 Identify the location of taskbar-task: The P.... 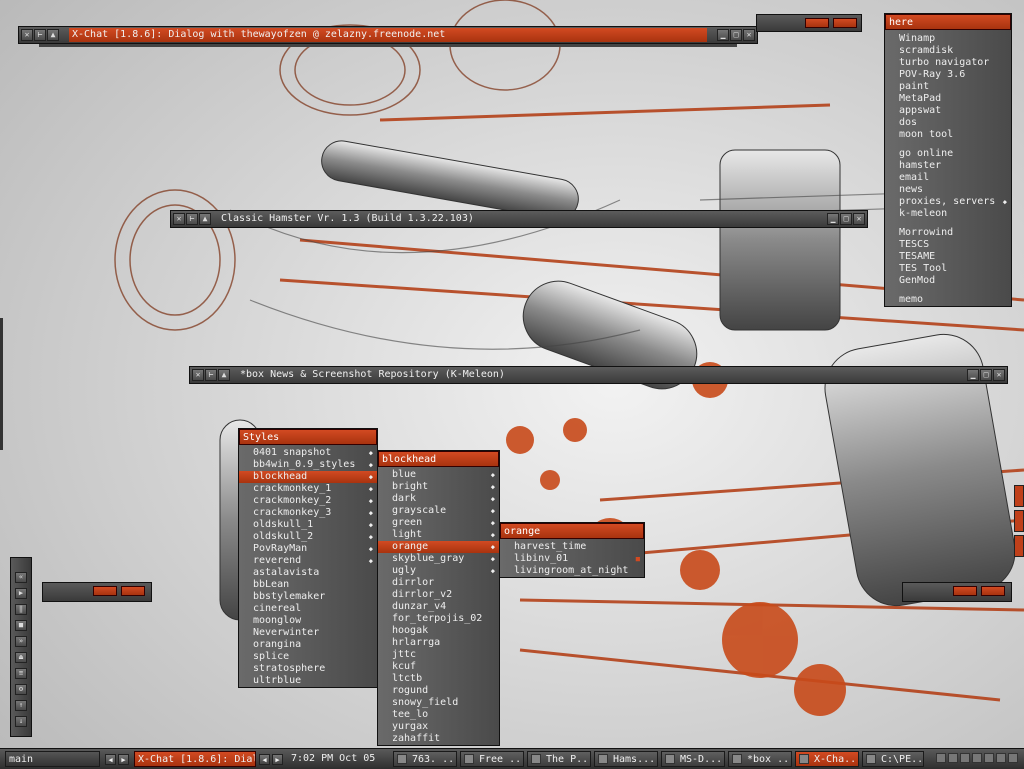
(559, 759).